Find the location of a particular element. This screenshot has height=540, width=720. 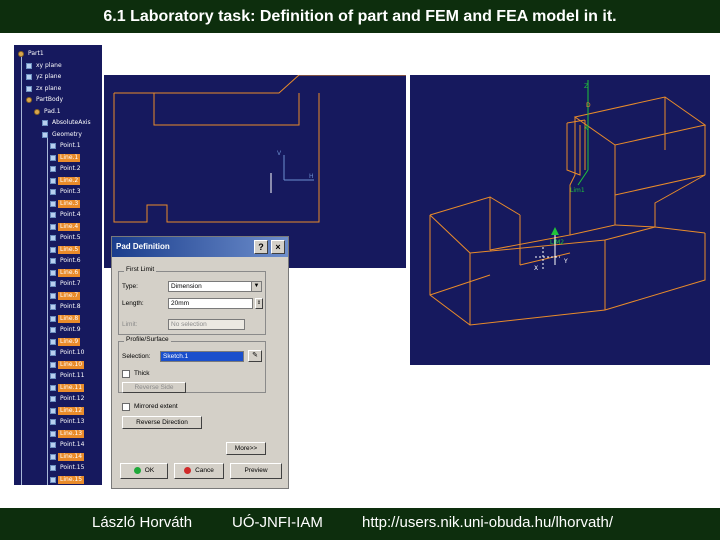

profile-surface-label: Profile/Surface is located at coordinates (147, 339).